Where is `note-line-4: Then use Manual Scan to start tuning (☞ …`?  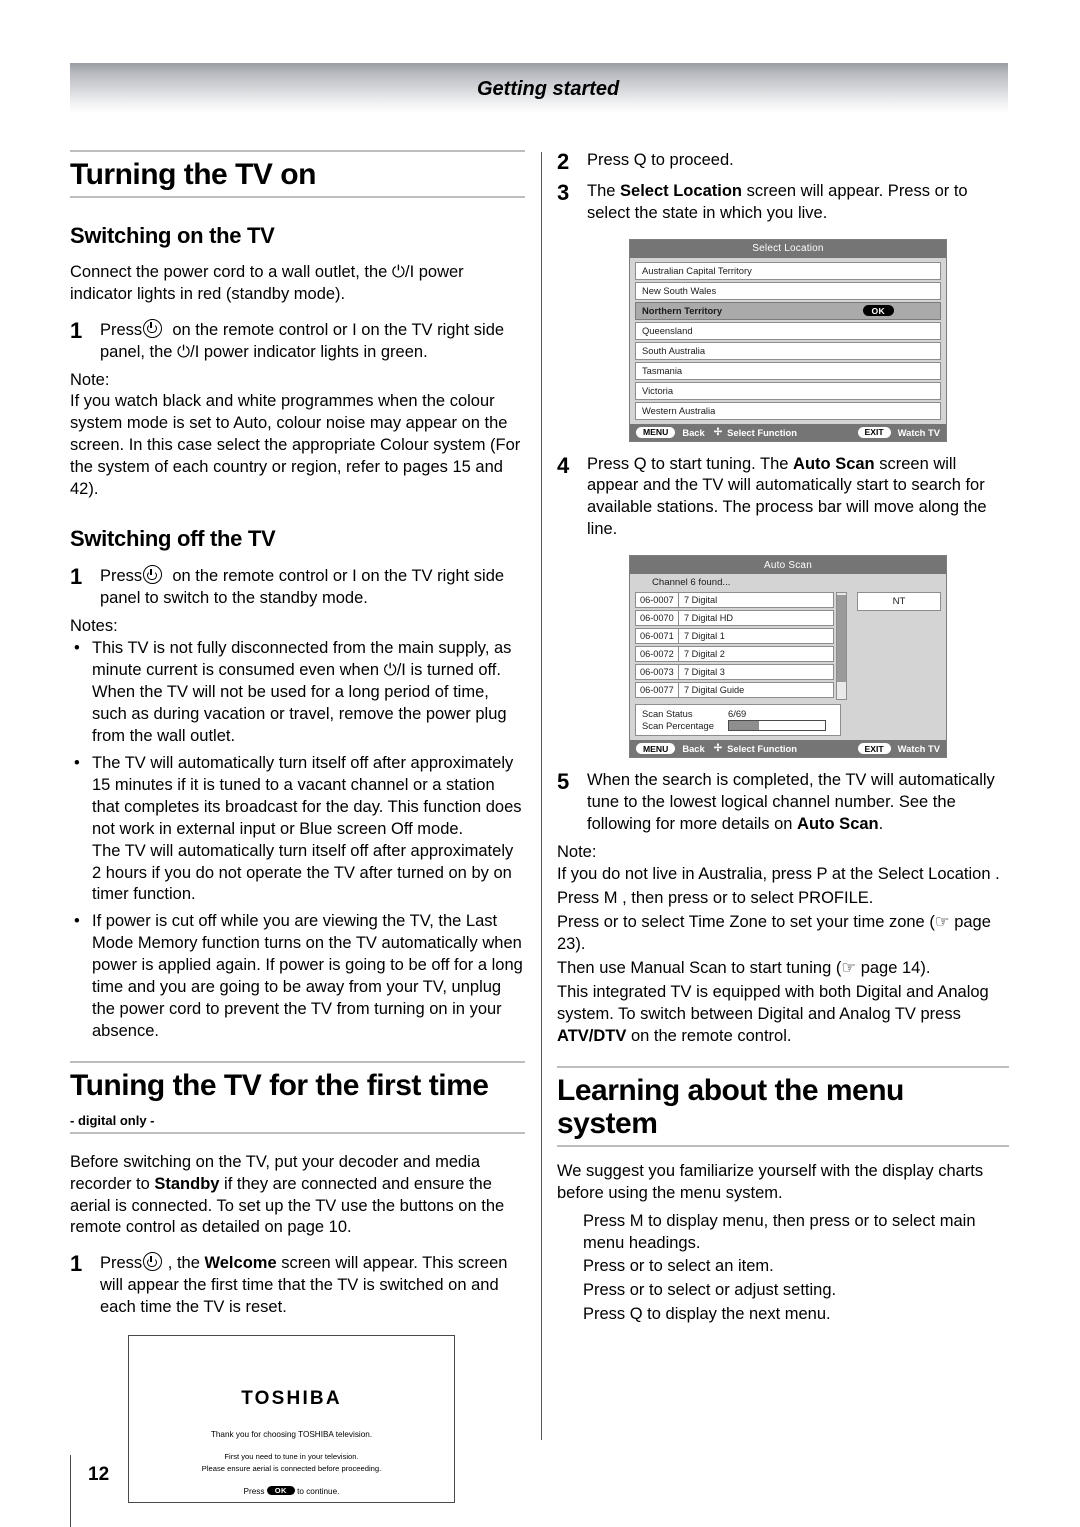 note-line-4: Then use Manual Scan to start tuning (☞ … is located at coordinates (744, 967).